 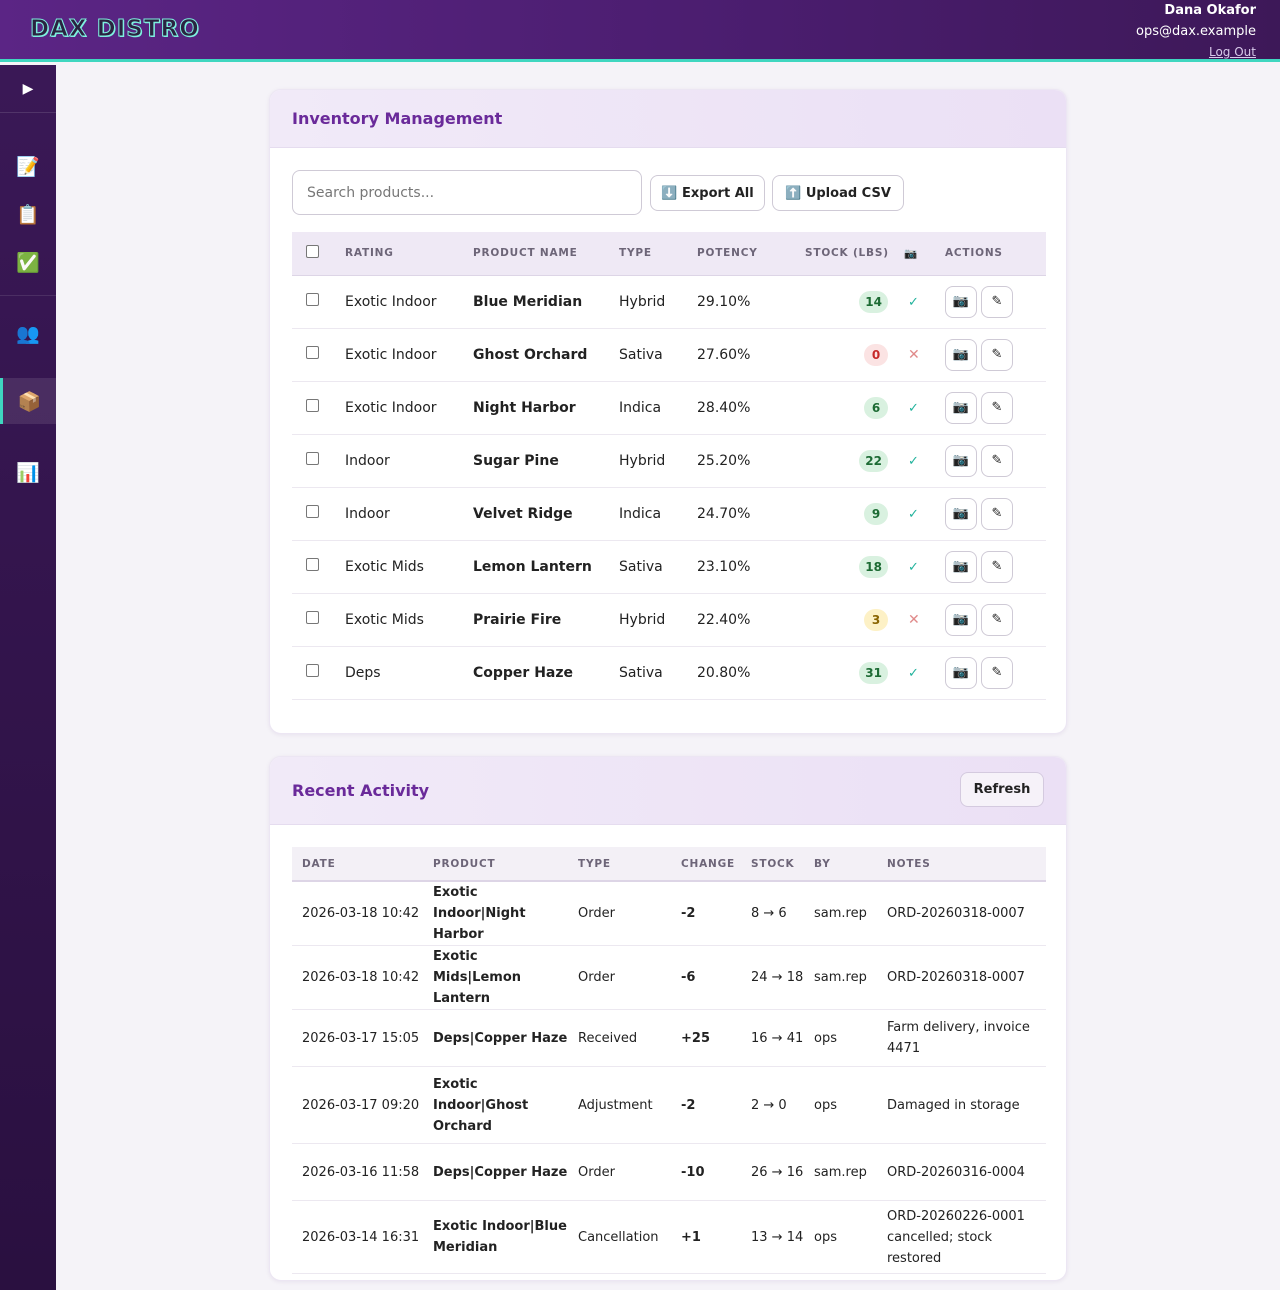 What do you see at coordinates (28, 166) in the screenshot?
I see `sidebar-item-memo: 📝` at bounding box center [28, 166].